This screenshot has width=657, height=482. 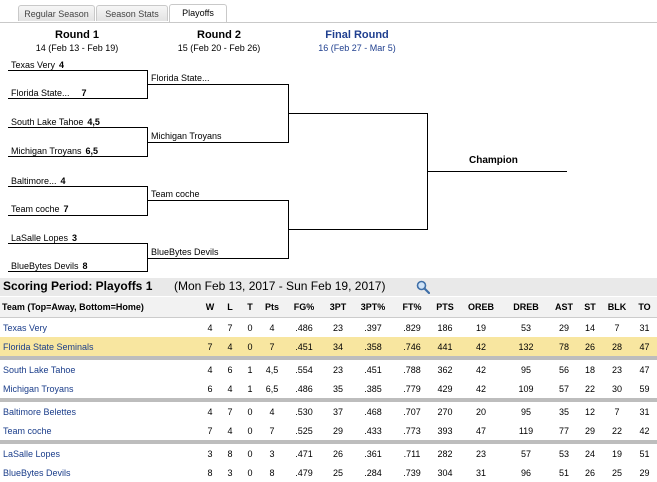 I want to click on round2-team: Michigan Troyans, so click(x=186, y=136).